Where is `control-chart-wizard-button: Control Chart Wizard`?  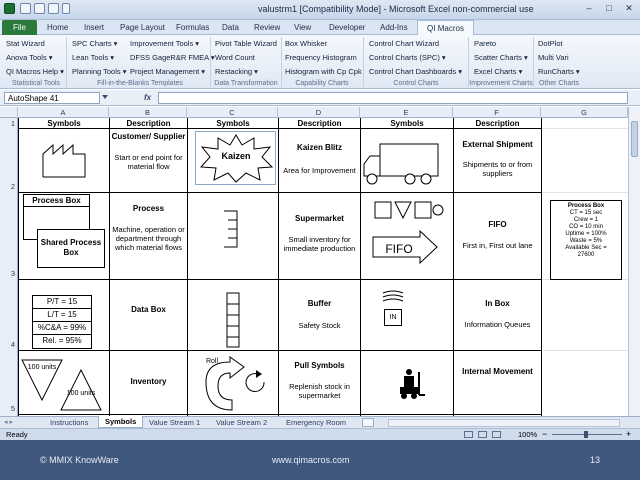
control-chart-wizard-button: Control Chart Wizard is located at coordinates (404, 43).